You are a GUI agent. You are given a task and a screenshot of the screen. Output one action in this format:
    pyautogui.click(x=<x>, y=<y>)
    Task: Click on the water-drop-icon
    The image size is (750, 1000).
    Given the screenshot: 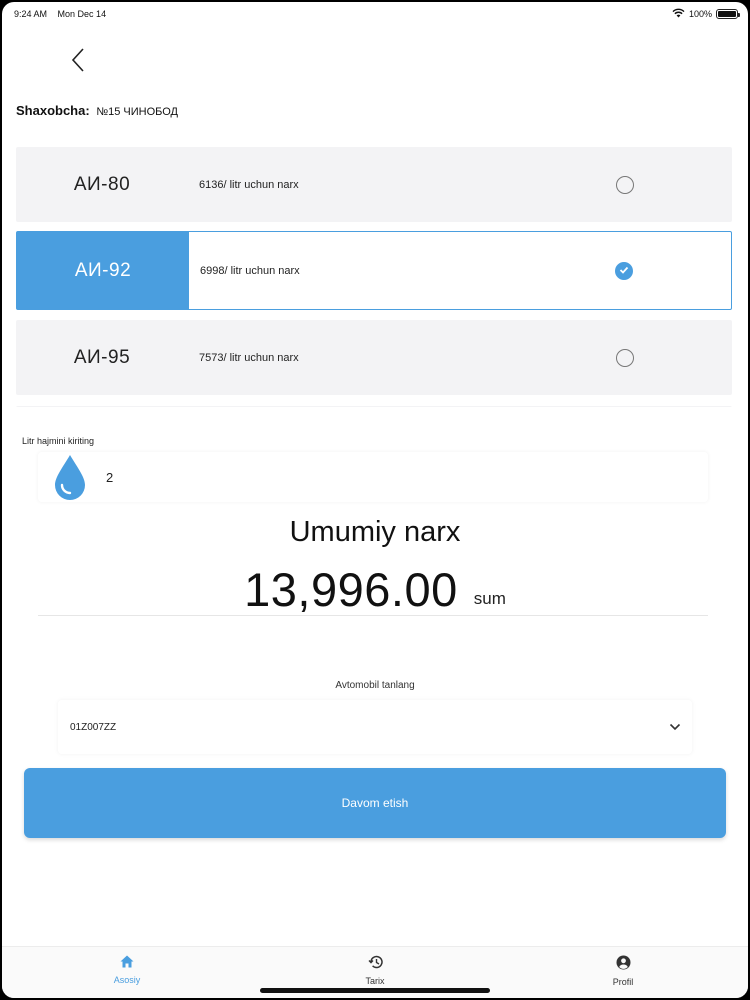 What is the action you would take?
    pyautogui.click(x=70, y=477)
    